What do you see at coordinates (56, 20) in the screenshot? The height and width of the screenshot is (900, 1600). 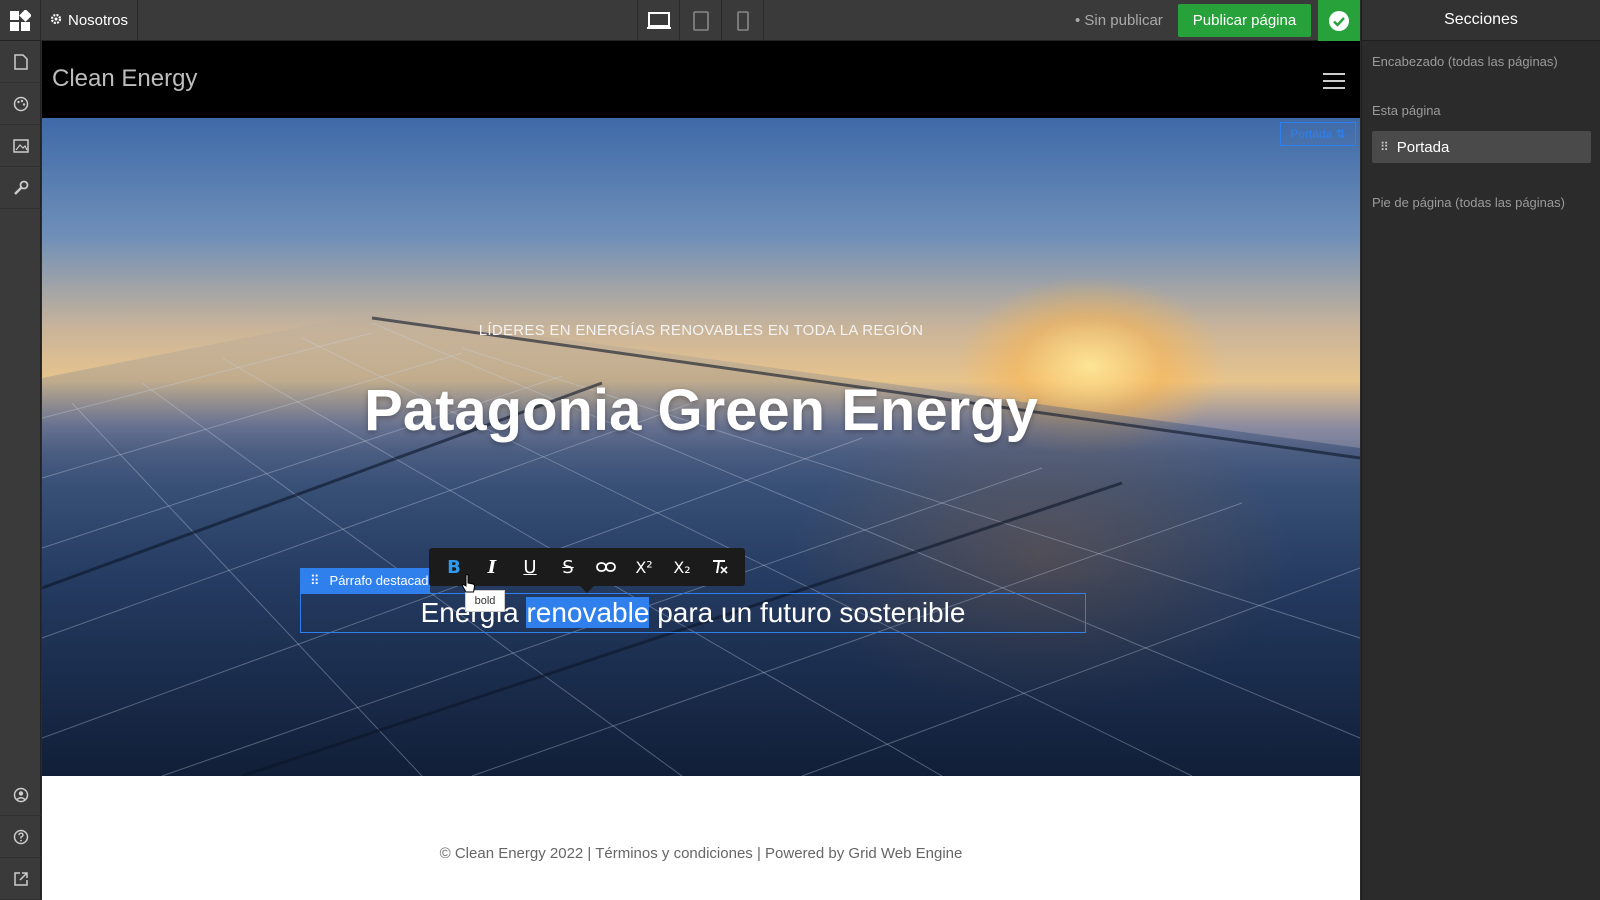 I see `gear-icon` at bounding box center [56, 20].